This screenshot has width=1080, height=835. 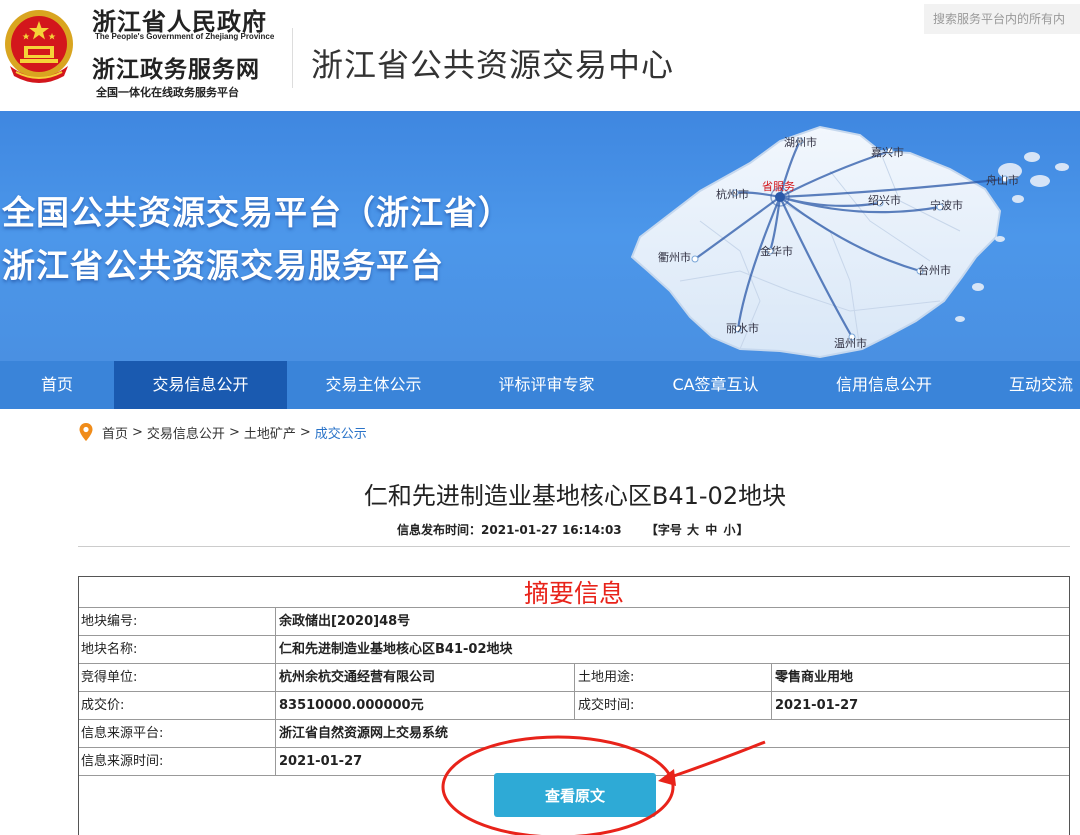 I want to click on source-platform-value: 浙江省自然资源网上交易系统, so click(x=364, y=733).